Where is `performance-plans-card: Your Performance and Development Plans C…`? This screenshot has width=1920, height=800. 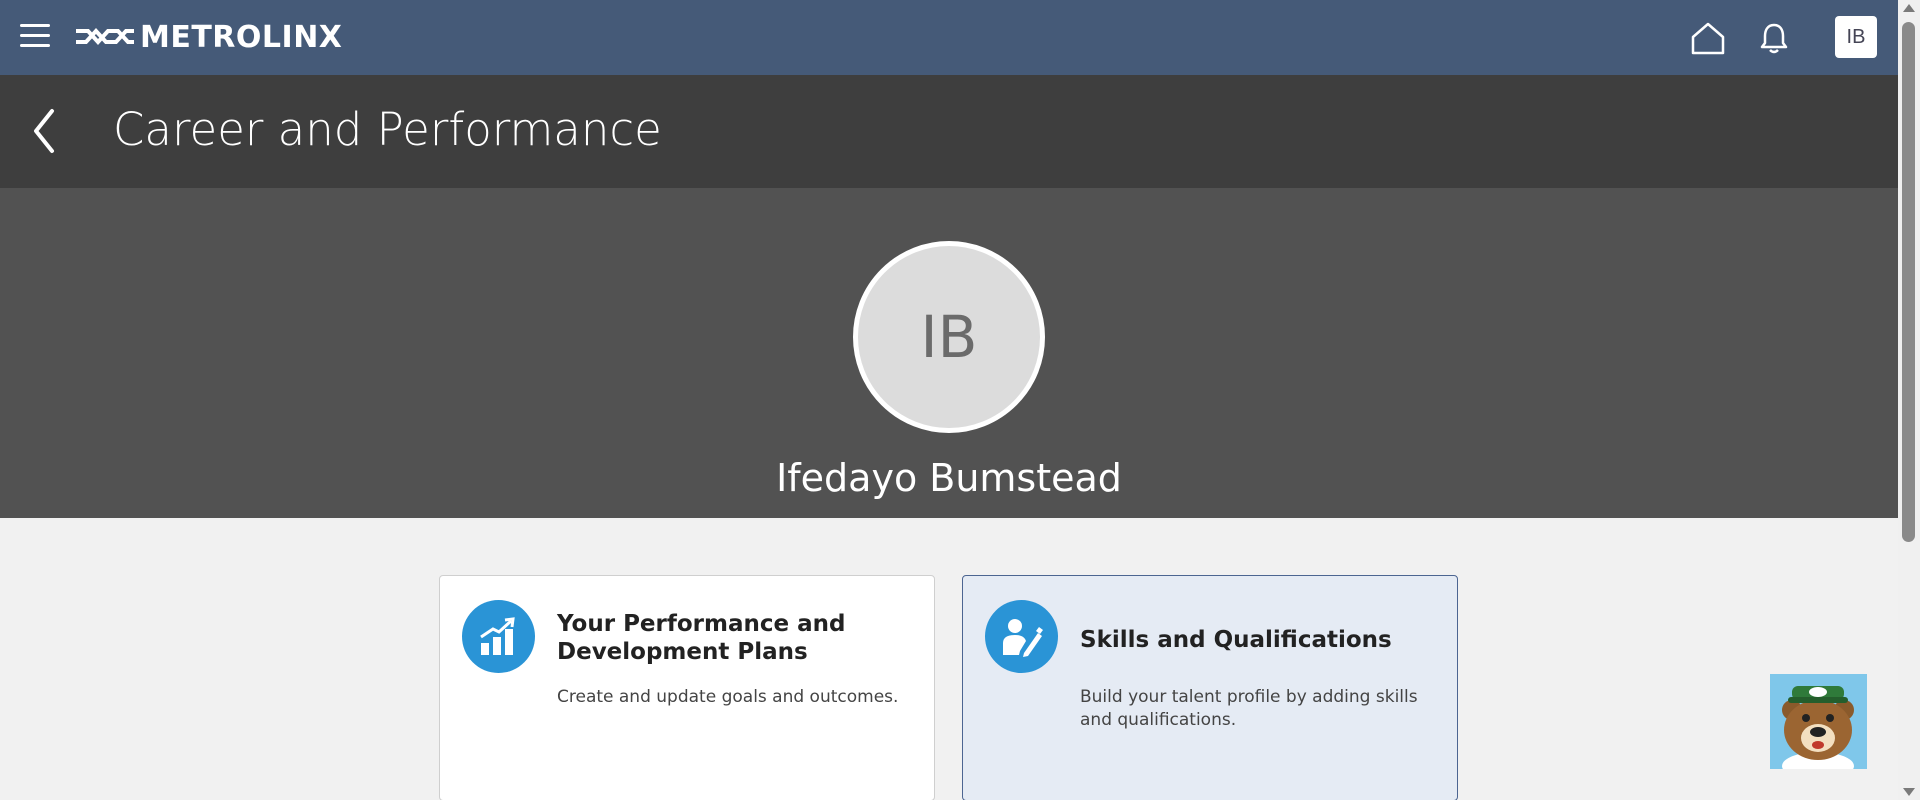
performance-plans-card: Your Performance and Development Plans C… is located at coordinates (687, 687).